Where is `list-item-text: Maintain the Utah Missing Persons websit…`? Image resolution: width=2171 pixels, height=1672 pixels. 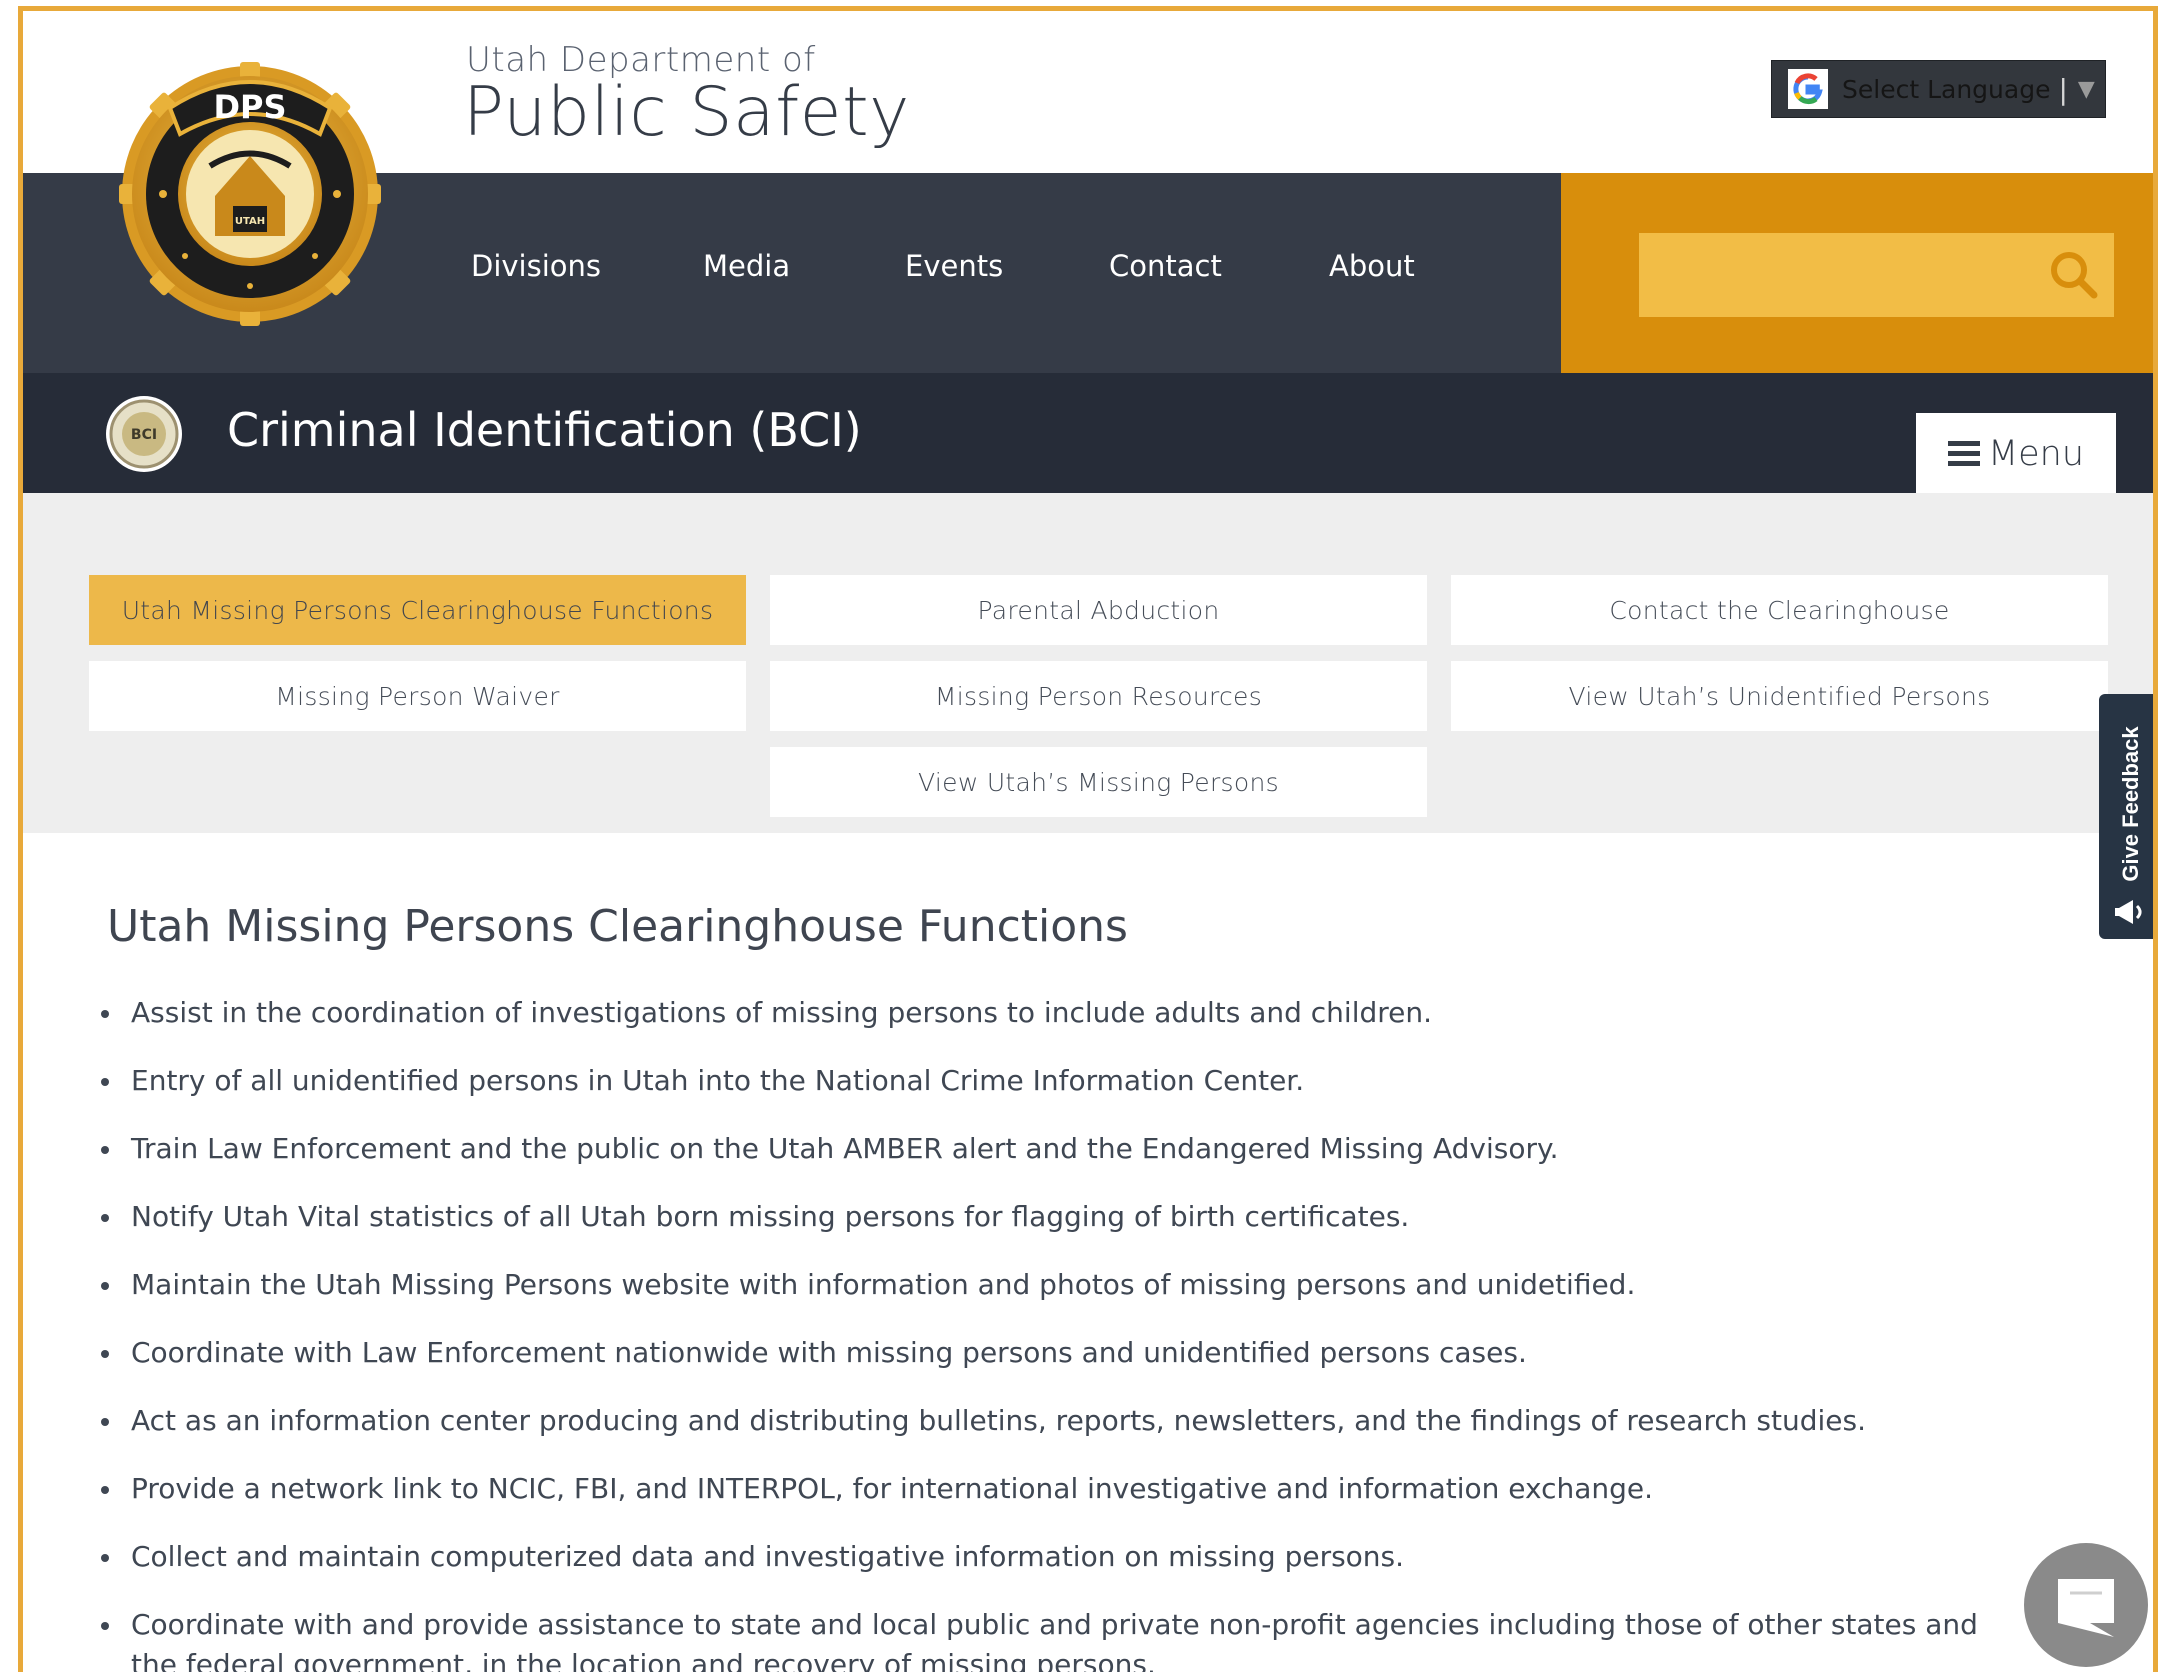 list-item-text: Maintain the Utah Missing Persons websit… is located at coordinates (883, 1284).